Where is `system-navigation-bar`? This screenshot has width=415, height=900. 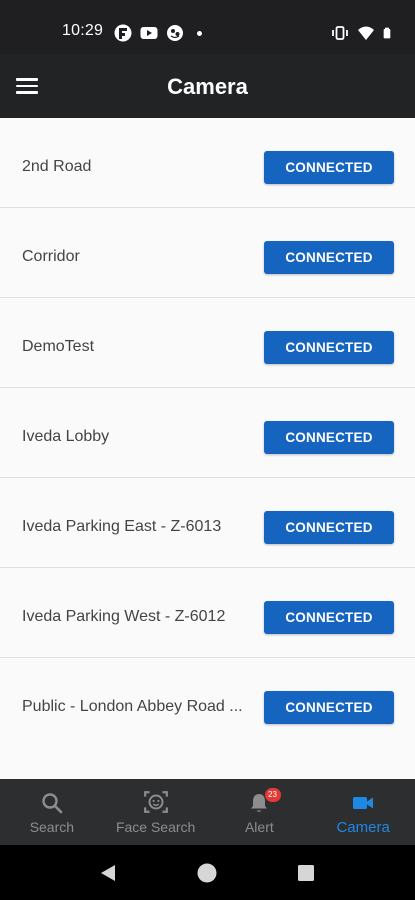 system-navigation-bar is located at coordinates (207, 872).